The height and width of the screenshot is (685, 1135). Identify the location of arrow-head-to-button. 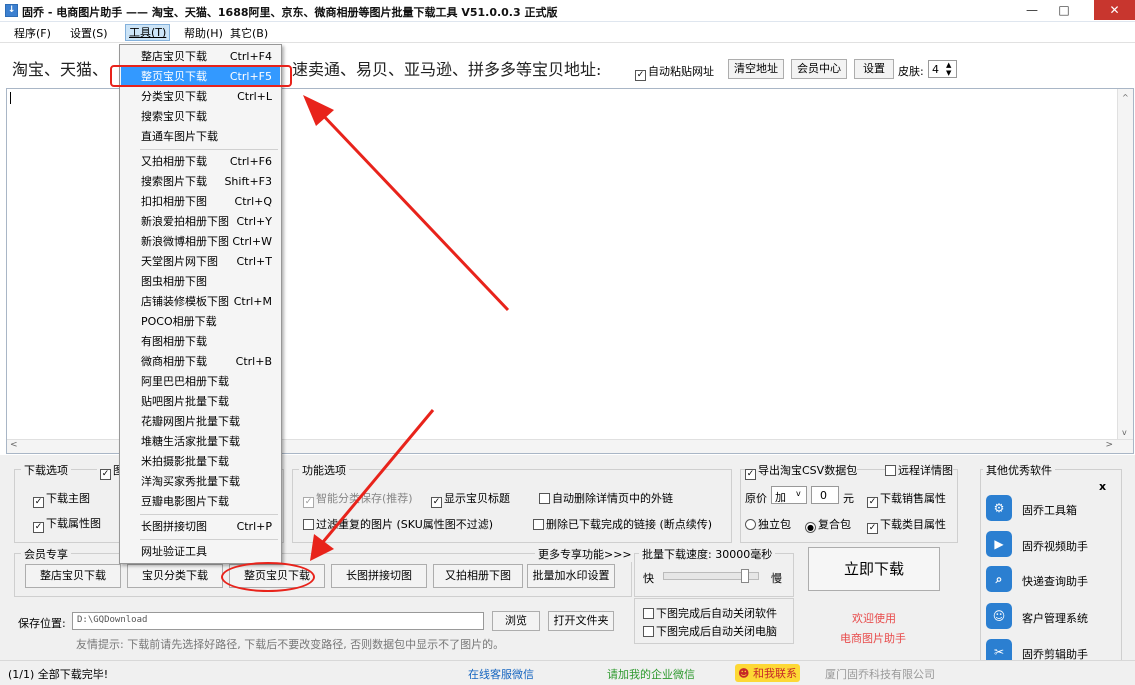
(322, 547).